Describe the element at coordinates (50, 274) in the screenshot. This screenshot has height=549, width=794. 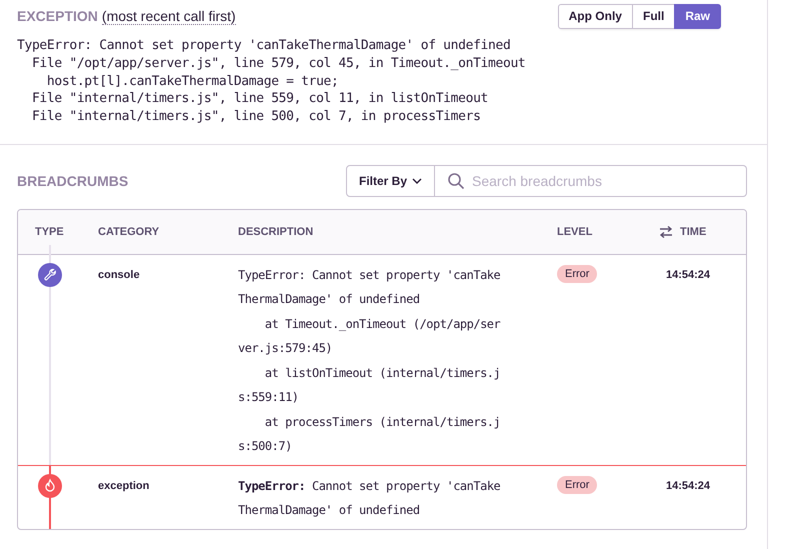
I see `wrench-icon` at that location.